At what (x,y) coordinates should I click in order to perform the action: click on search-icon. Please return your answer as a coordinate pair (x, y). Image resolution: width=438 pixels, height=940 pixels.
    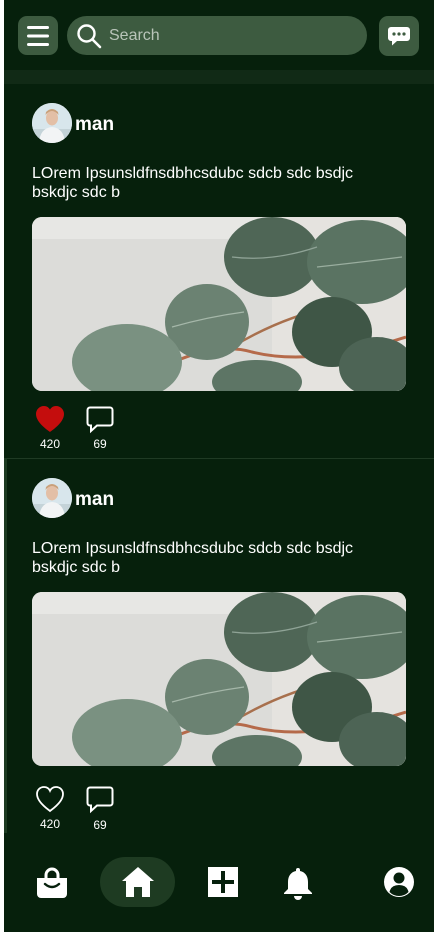
    Looking at the image, I should click on (89, 36).